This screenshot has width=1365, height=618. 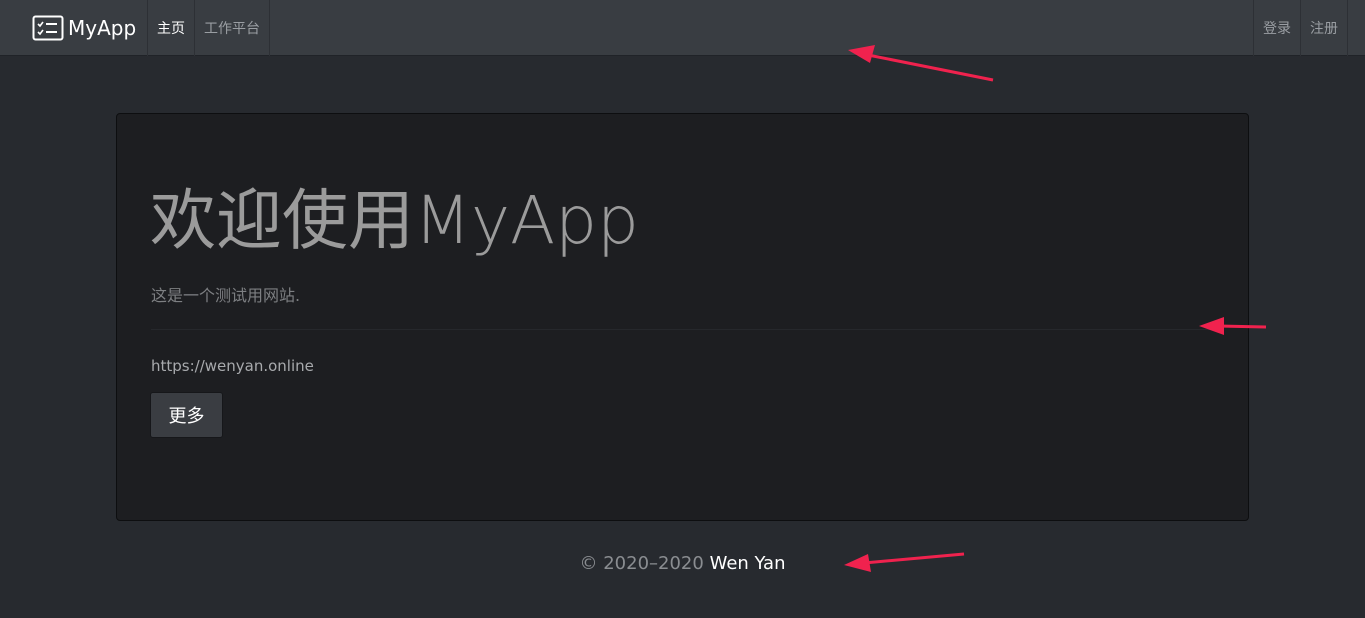 I want to click on checklist-icon, so click(x=48, y=28).